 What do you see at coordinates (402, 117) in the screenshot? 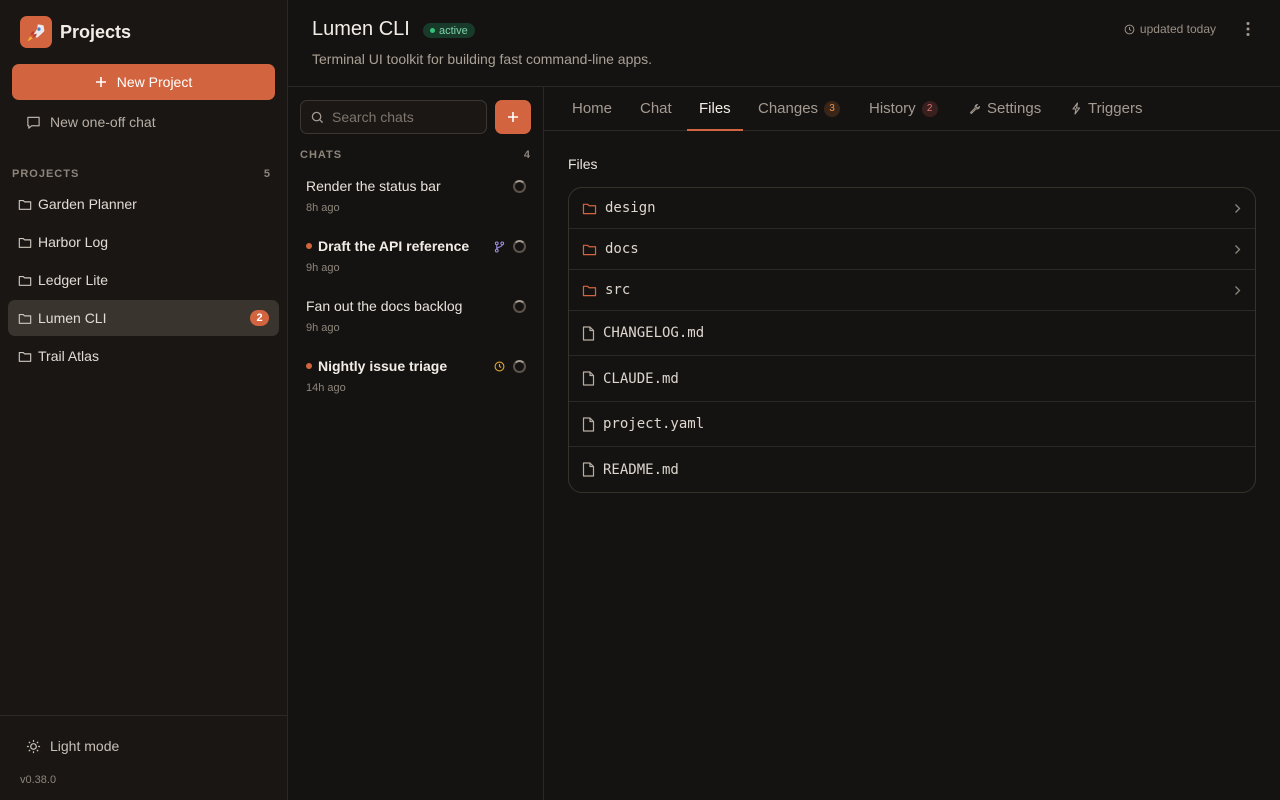
I see `search-chats-input` at bounding box center [402, 117].